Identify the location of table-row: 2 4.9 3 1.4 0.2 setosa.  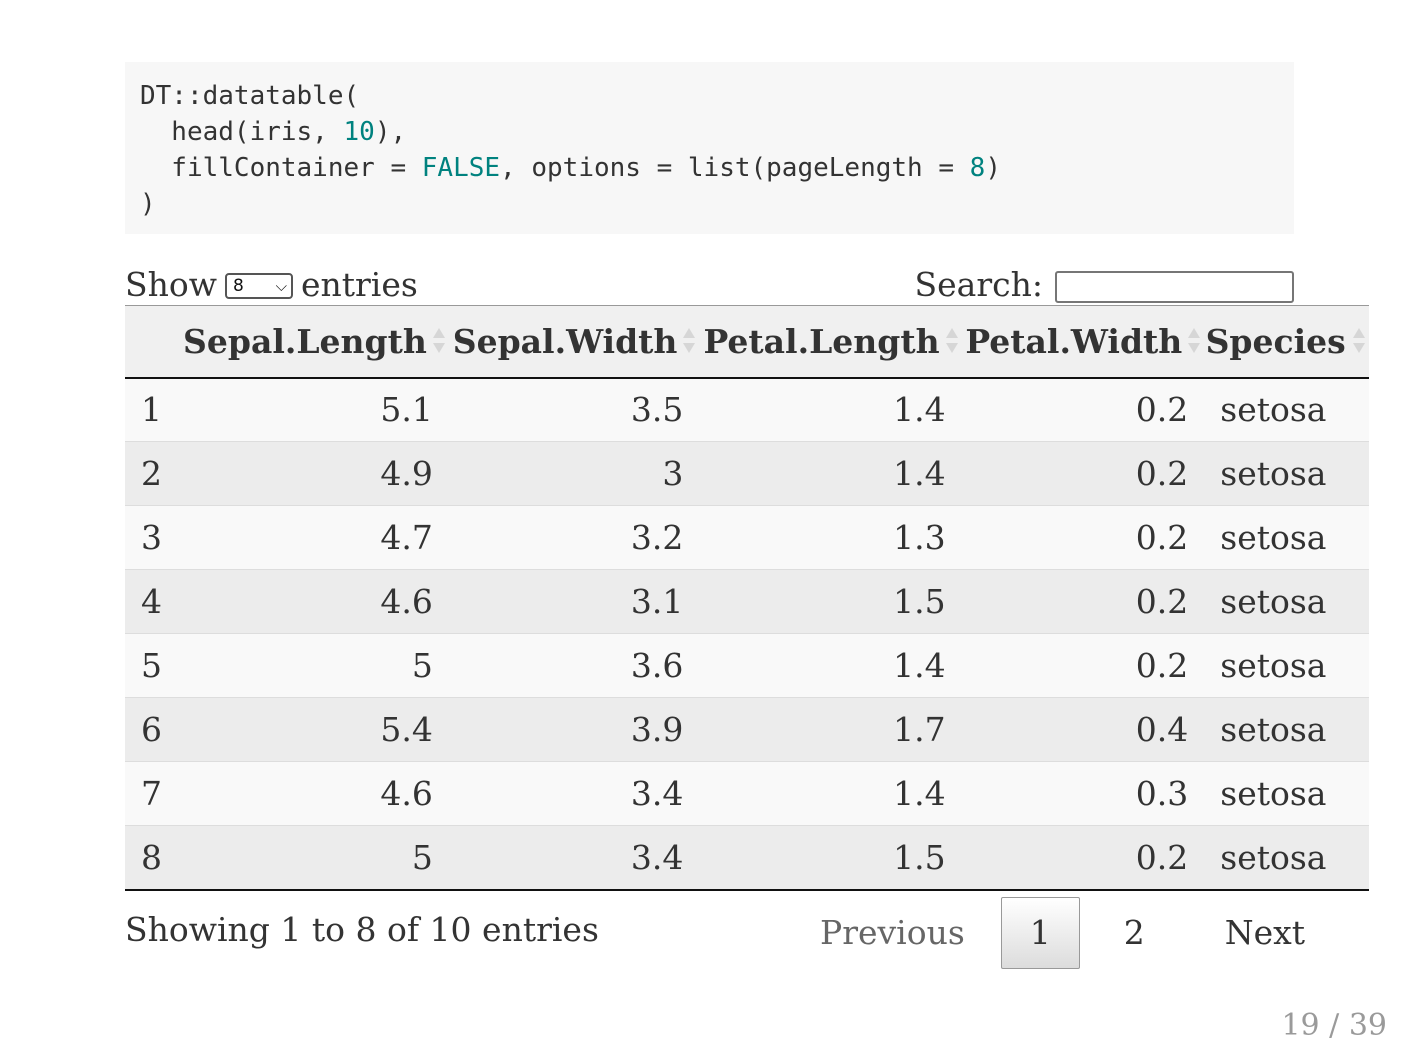
(747, 473).